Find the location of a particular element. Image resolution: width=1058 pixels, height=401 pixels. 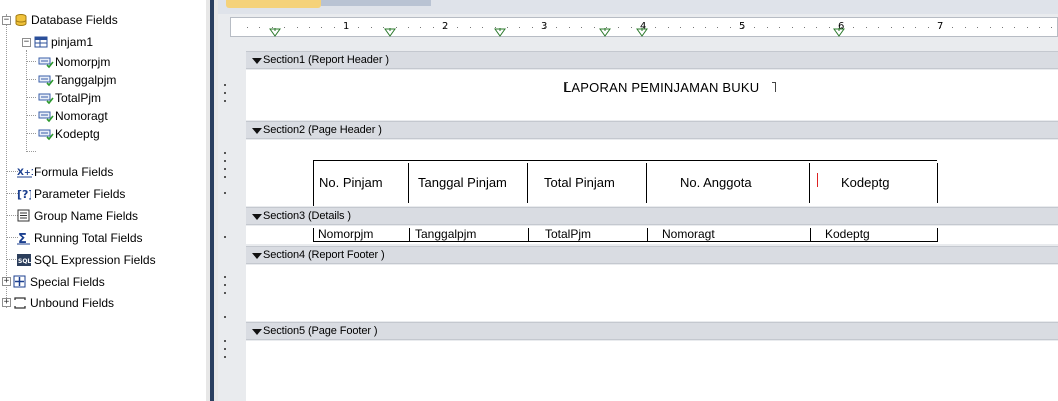

tree-item-database-fields: Database Fields is located at coordinates (66, 20).